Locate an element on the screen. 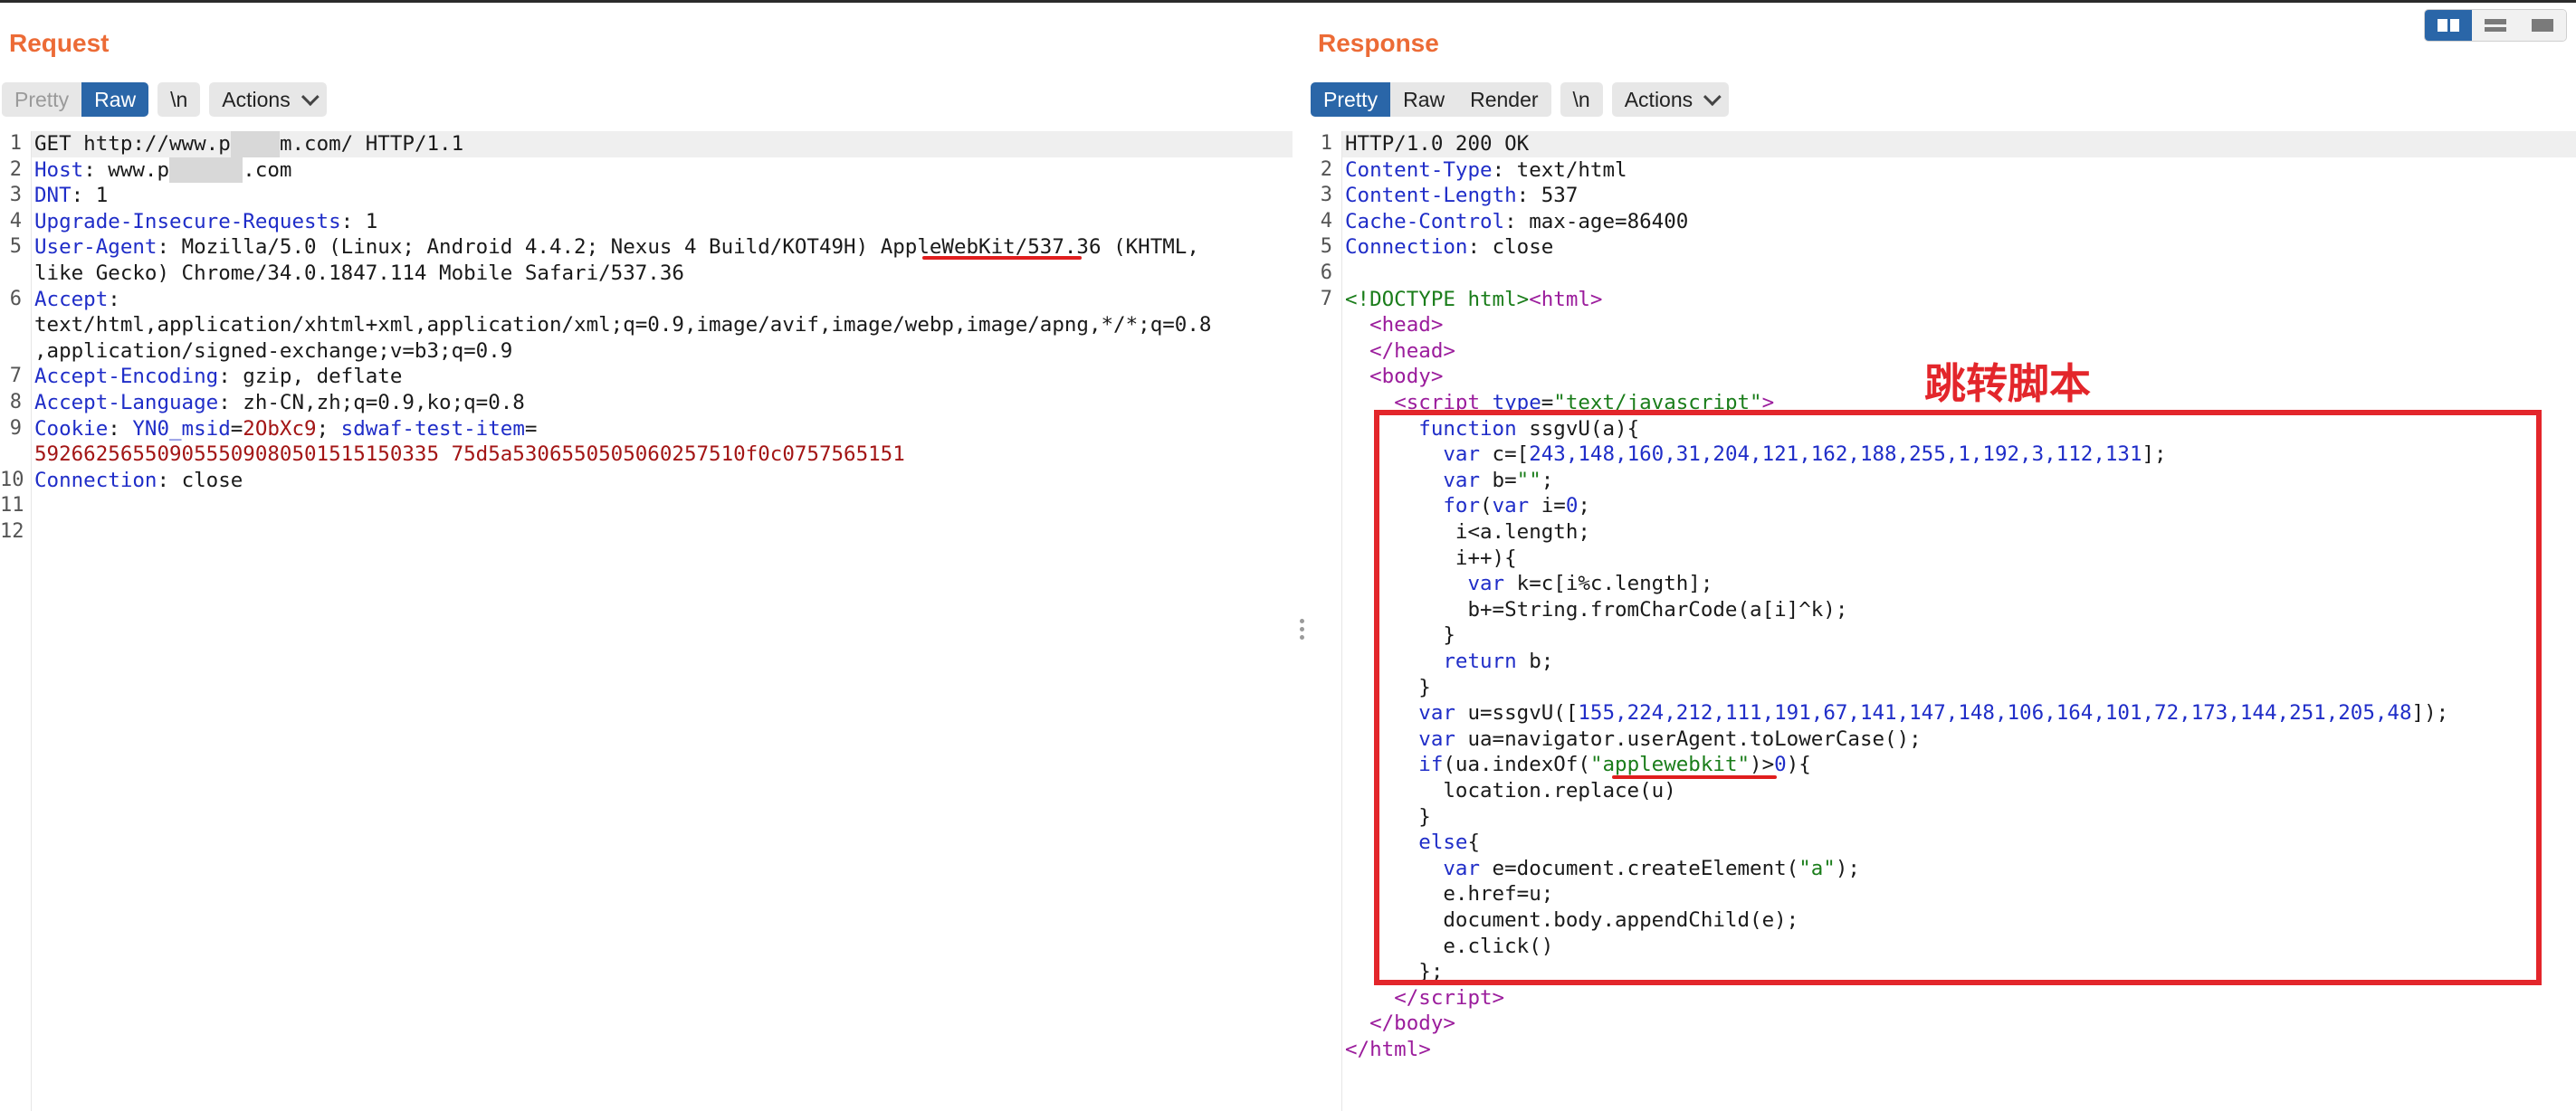 The image size is (2576, 1111). line-number: 12 is located at coordinates (12, 531).